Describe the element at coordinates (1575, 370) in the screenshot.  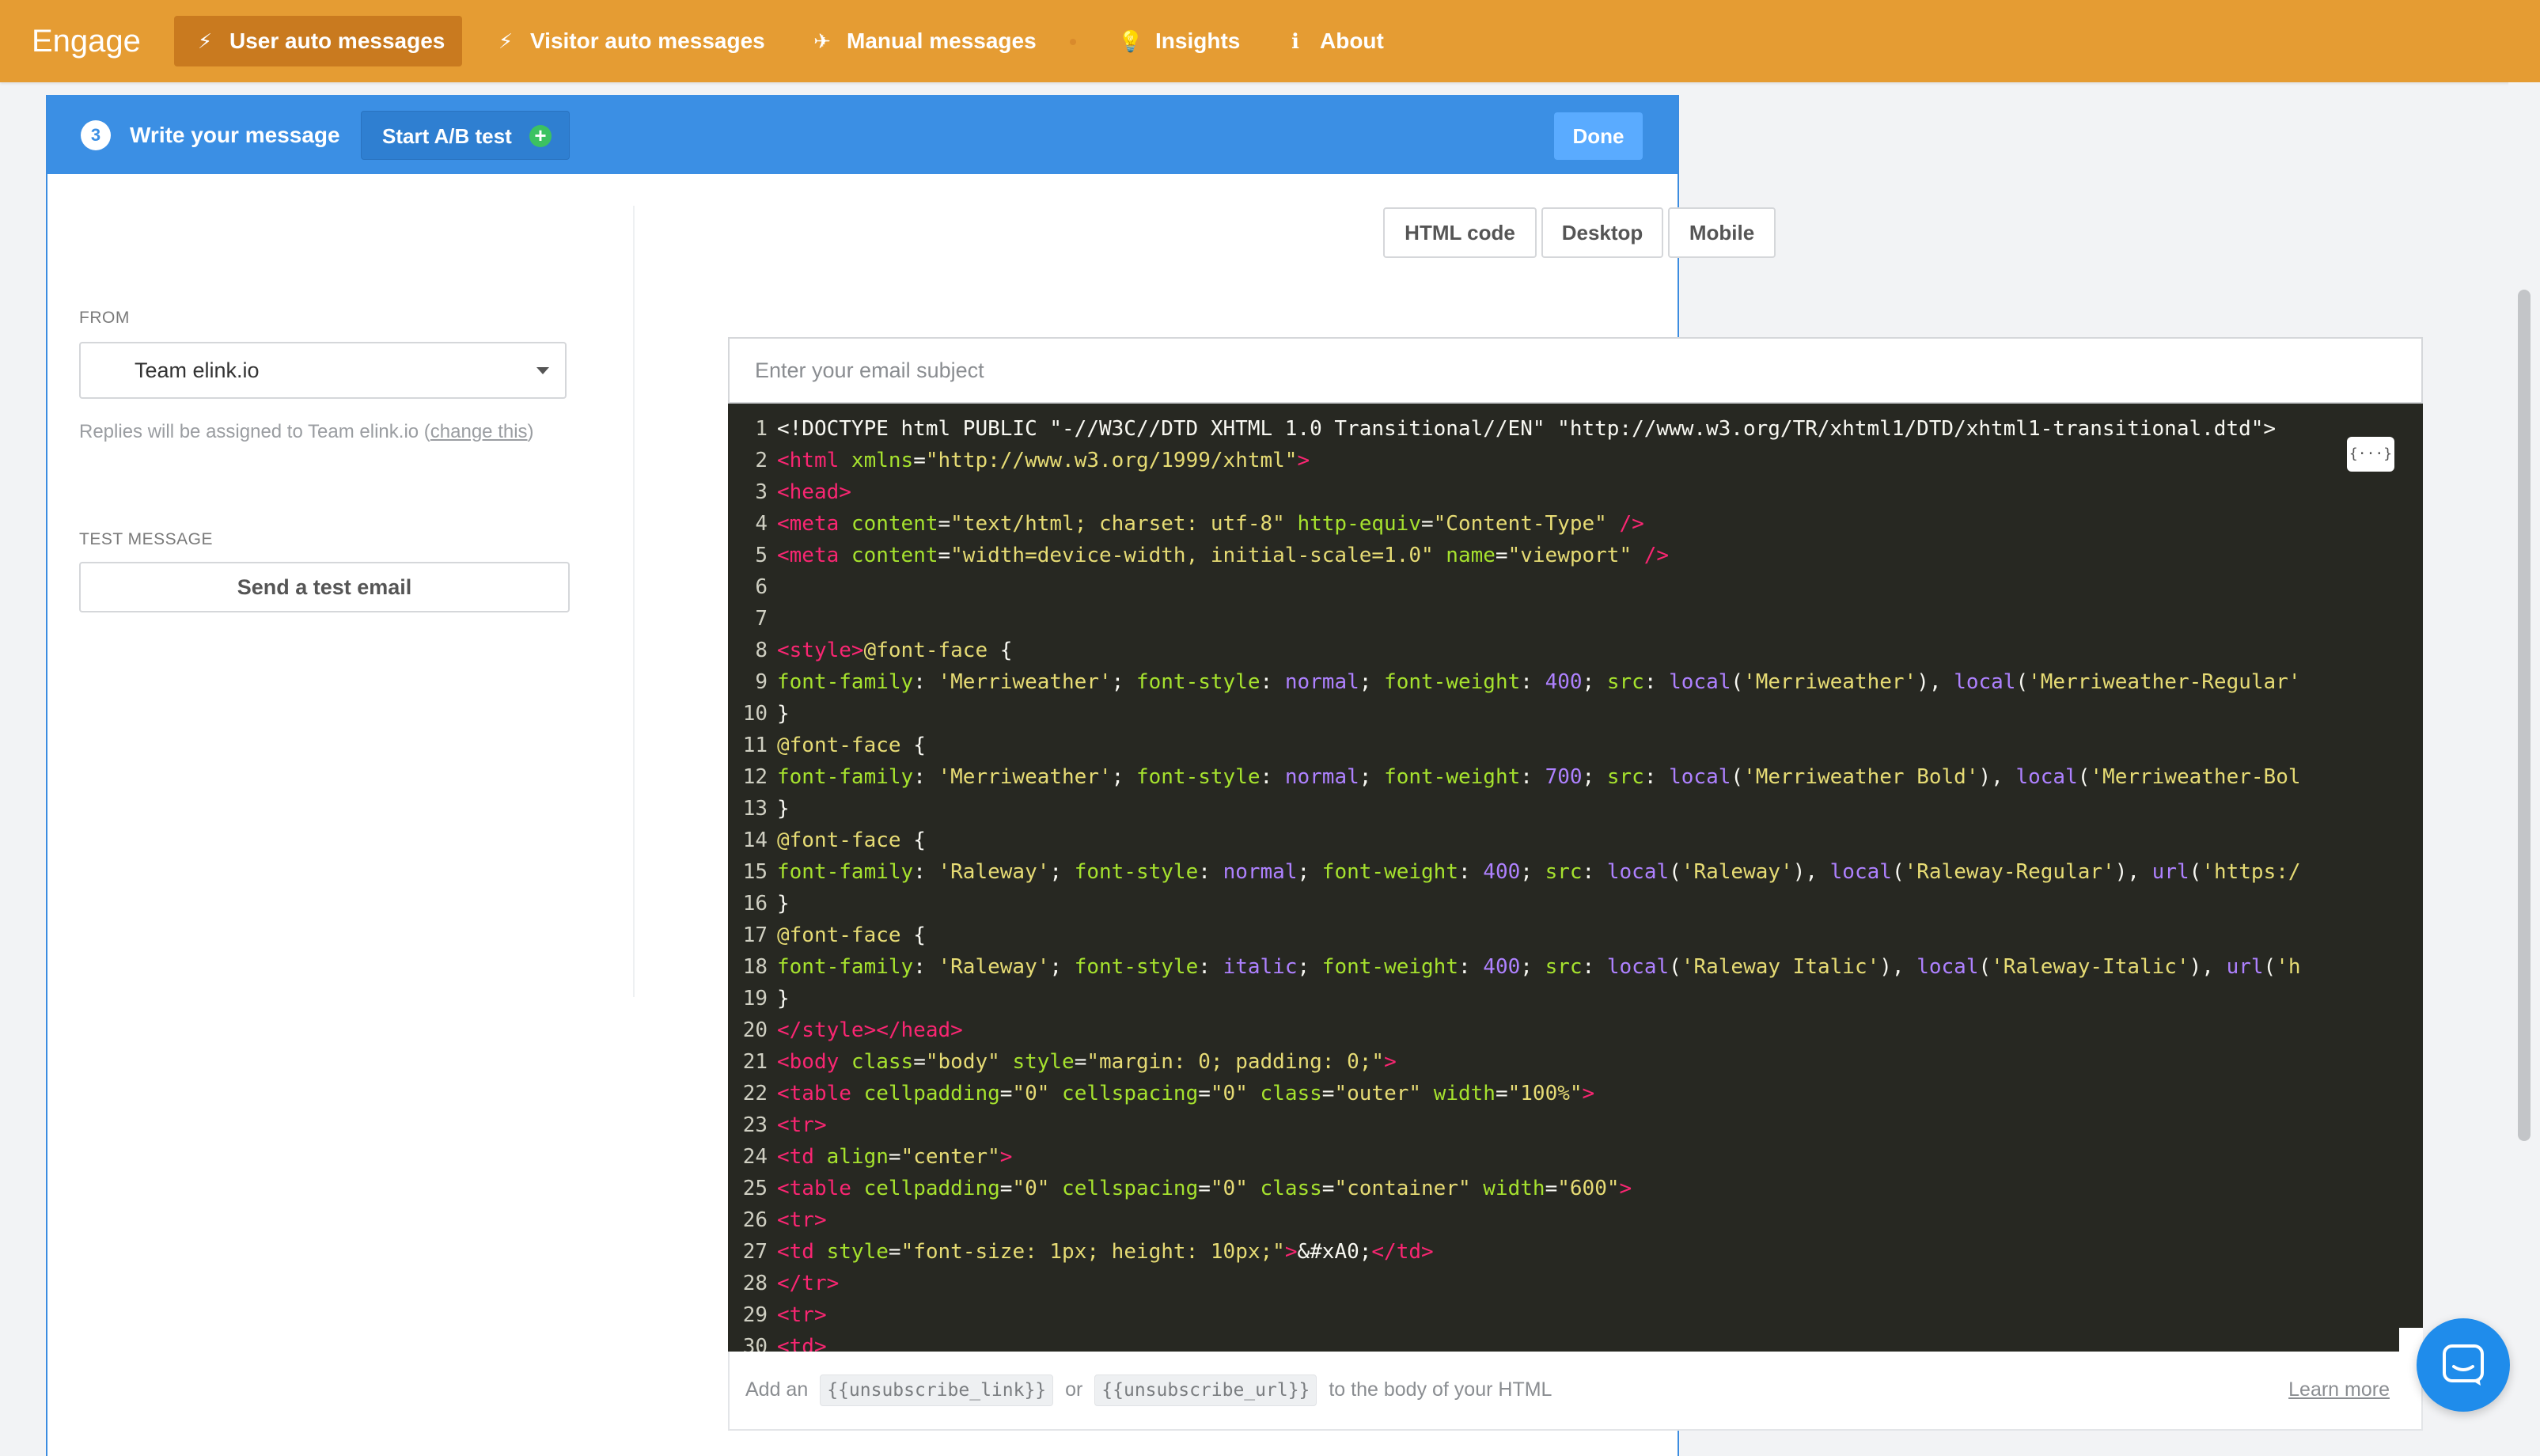
I see `email-subject-input` at that location.